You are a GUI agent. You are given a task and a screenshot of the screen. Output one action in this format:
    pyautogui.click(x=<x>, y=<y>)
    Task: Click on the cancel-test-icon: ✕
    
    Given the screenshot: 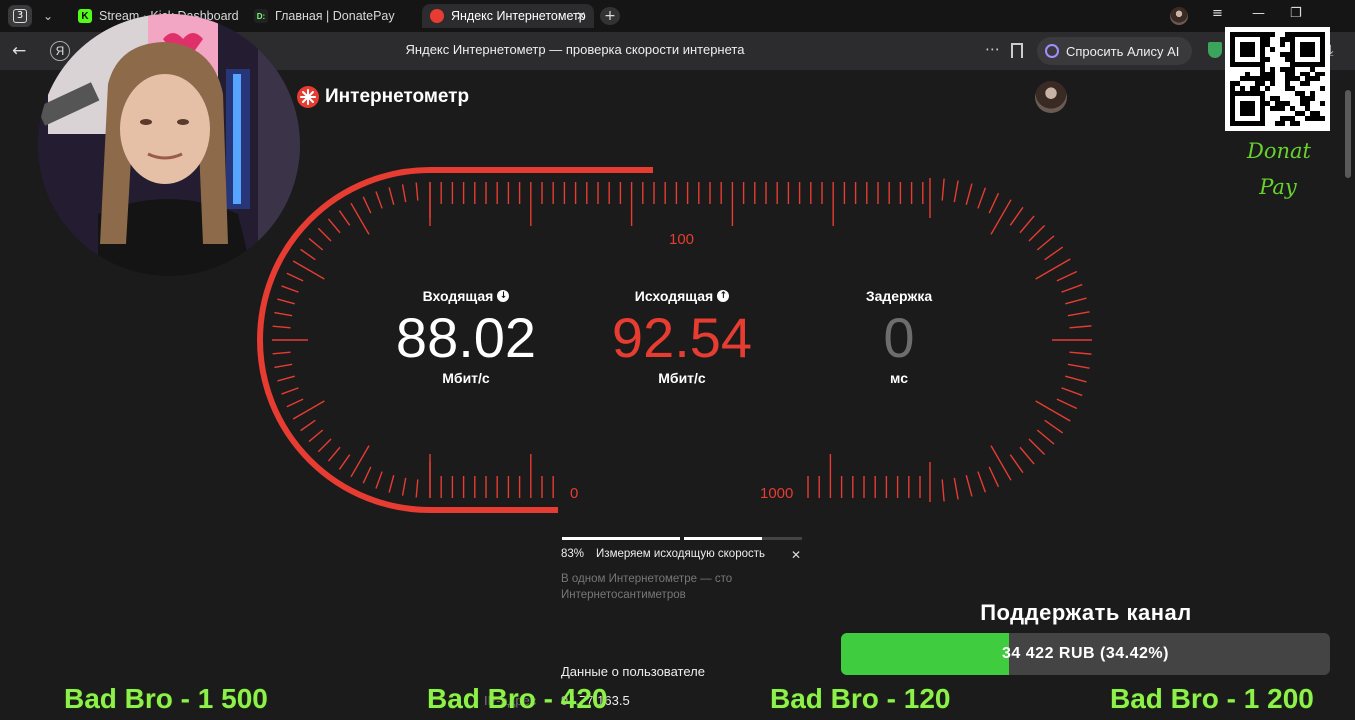 What is the action you would take?
    pyautogui.click(x=796, y=555)
    